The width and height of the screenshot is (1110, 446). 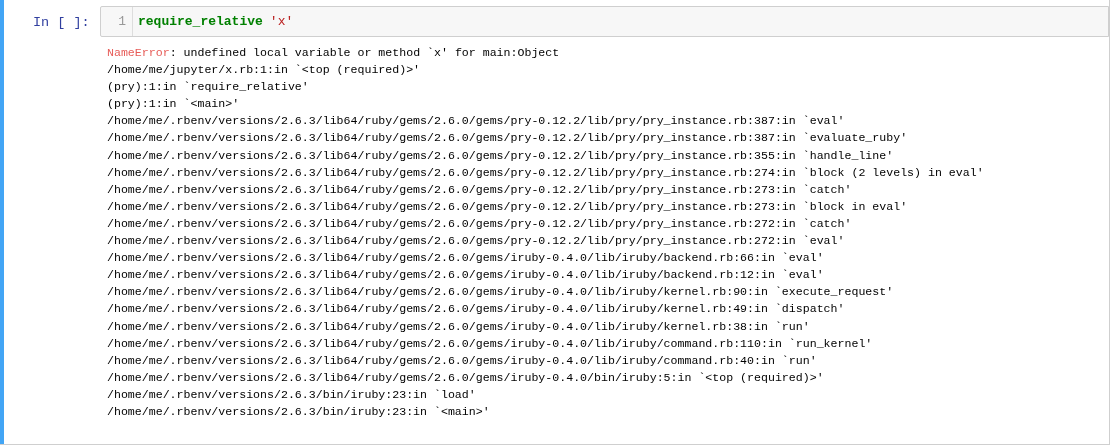 I want to click on traceback-line: /home/me/.rbenv/versions/2.6.3/lib64/ruby/gems/2.6.0/gems/iruby-0.4.0/lib/iruby/kernel.rb:90:in `execute_request', so click(x=500, y=292).